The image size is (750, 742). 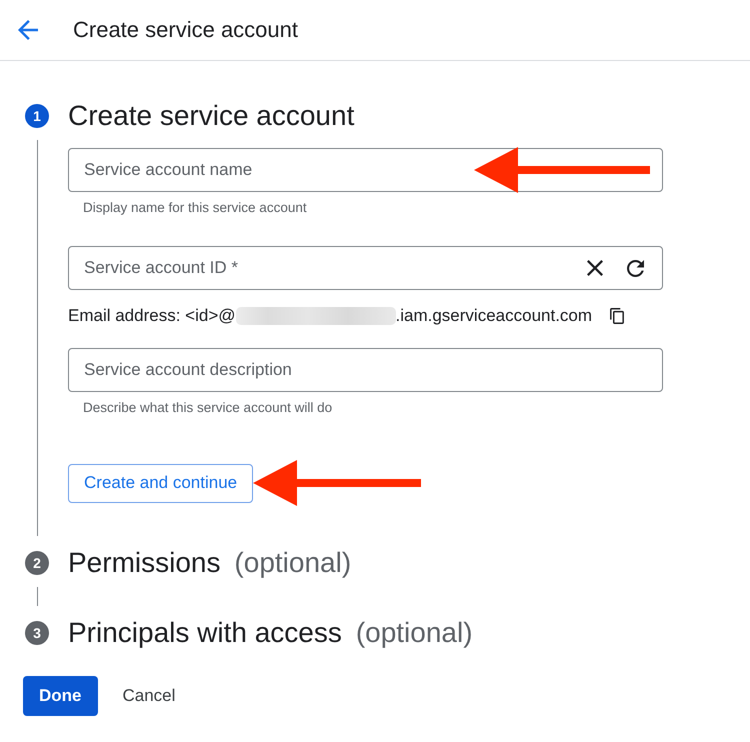 I want to click on step-title: Permissions, so click(x=144, y=562).